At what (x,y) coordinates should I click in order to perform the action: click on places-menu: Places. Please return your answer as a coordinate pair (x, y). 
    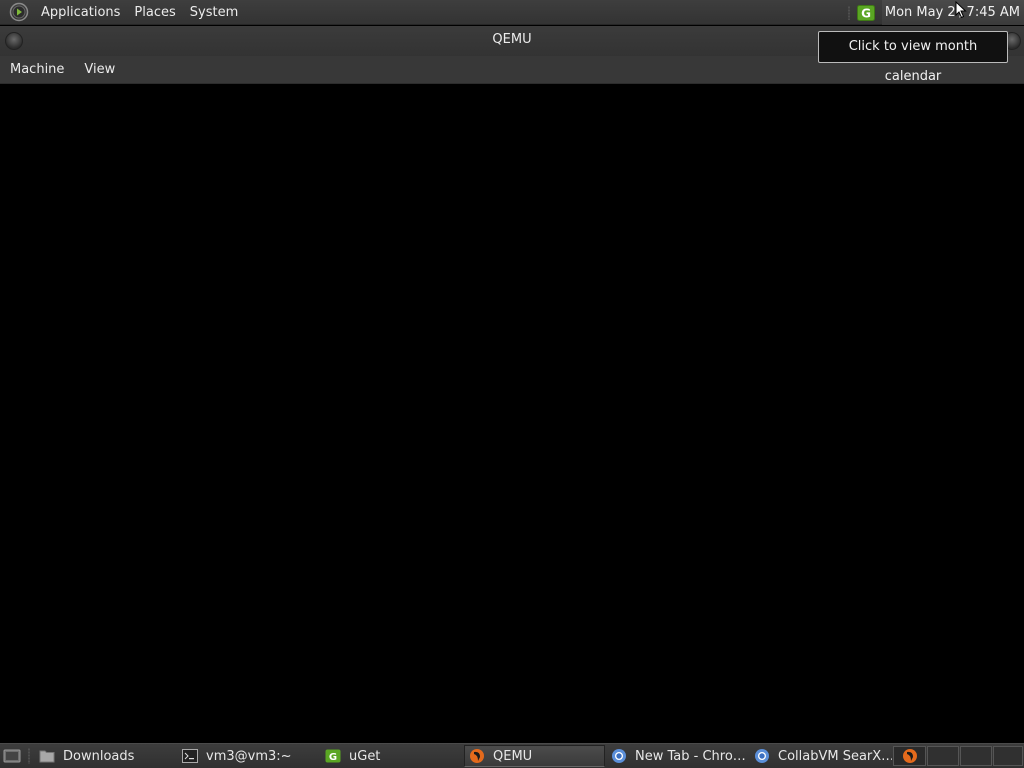
    Looking at the image, I should click on (154, 12).